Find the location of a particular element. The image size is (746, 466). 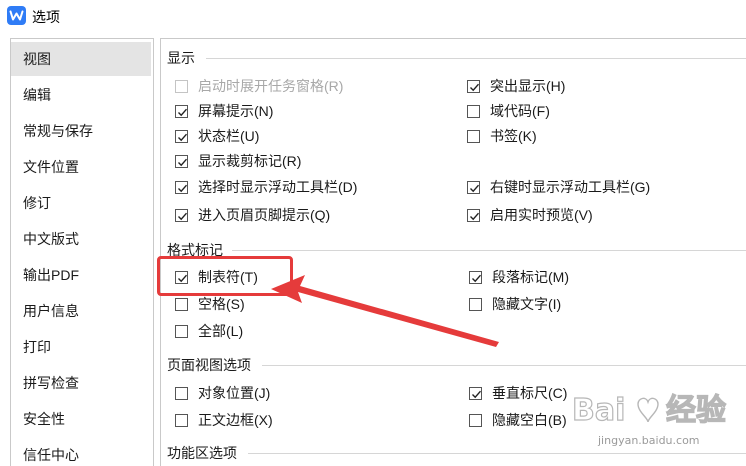

svg-text: Bai is located at coordinates (598, 410).